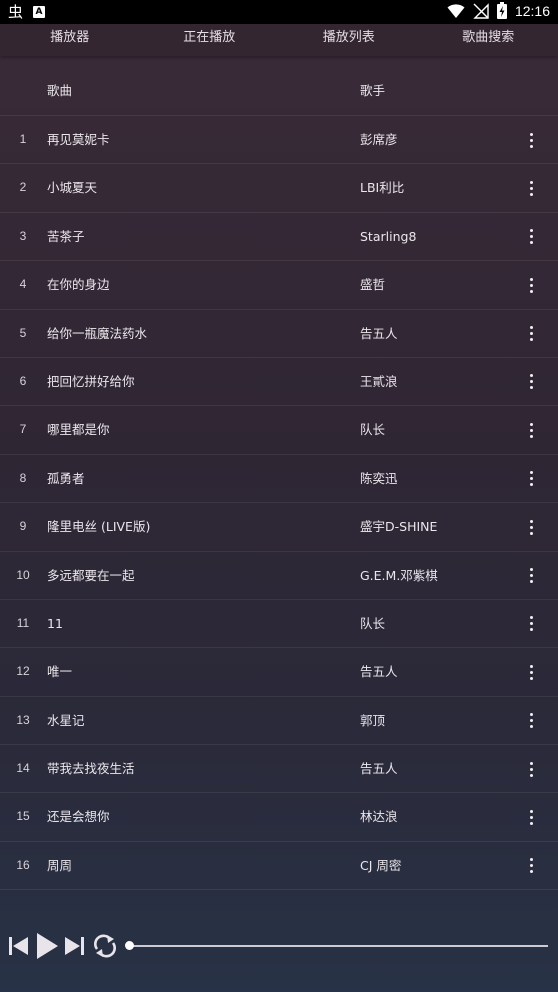 The height and width of the screenshot is (992, 558). Describe the element at coordinates (23, 671) in the screenshot. I see `row-index: 12` at that location.